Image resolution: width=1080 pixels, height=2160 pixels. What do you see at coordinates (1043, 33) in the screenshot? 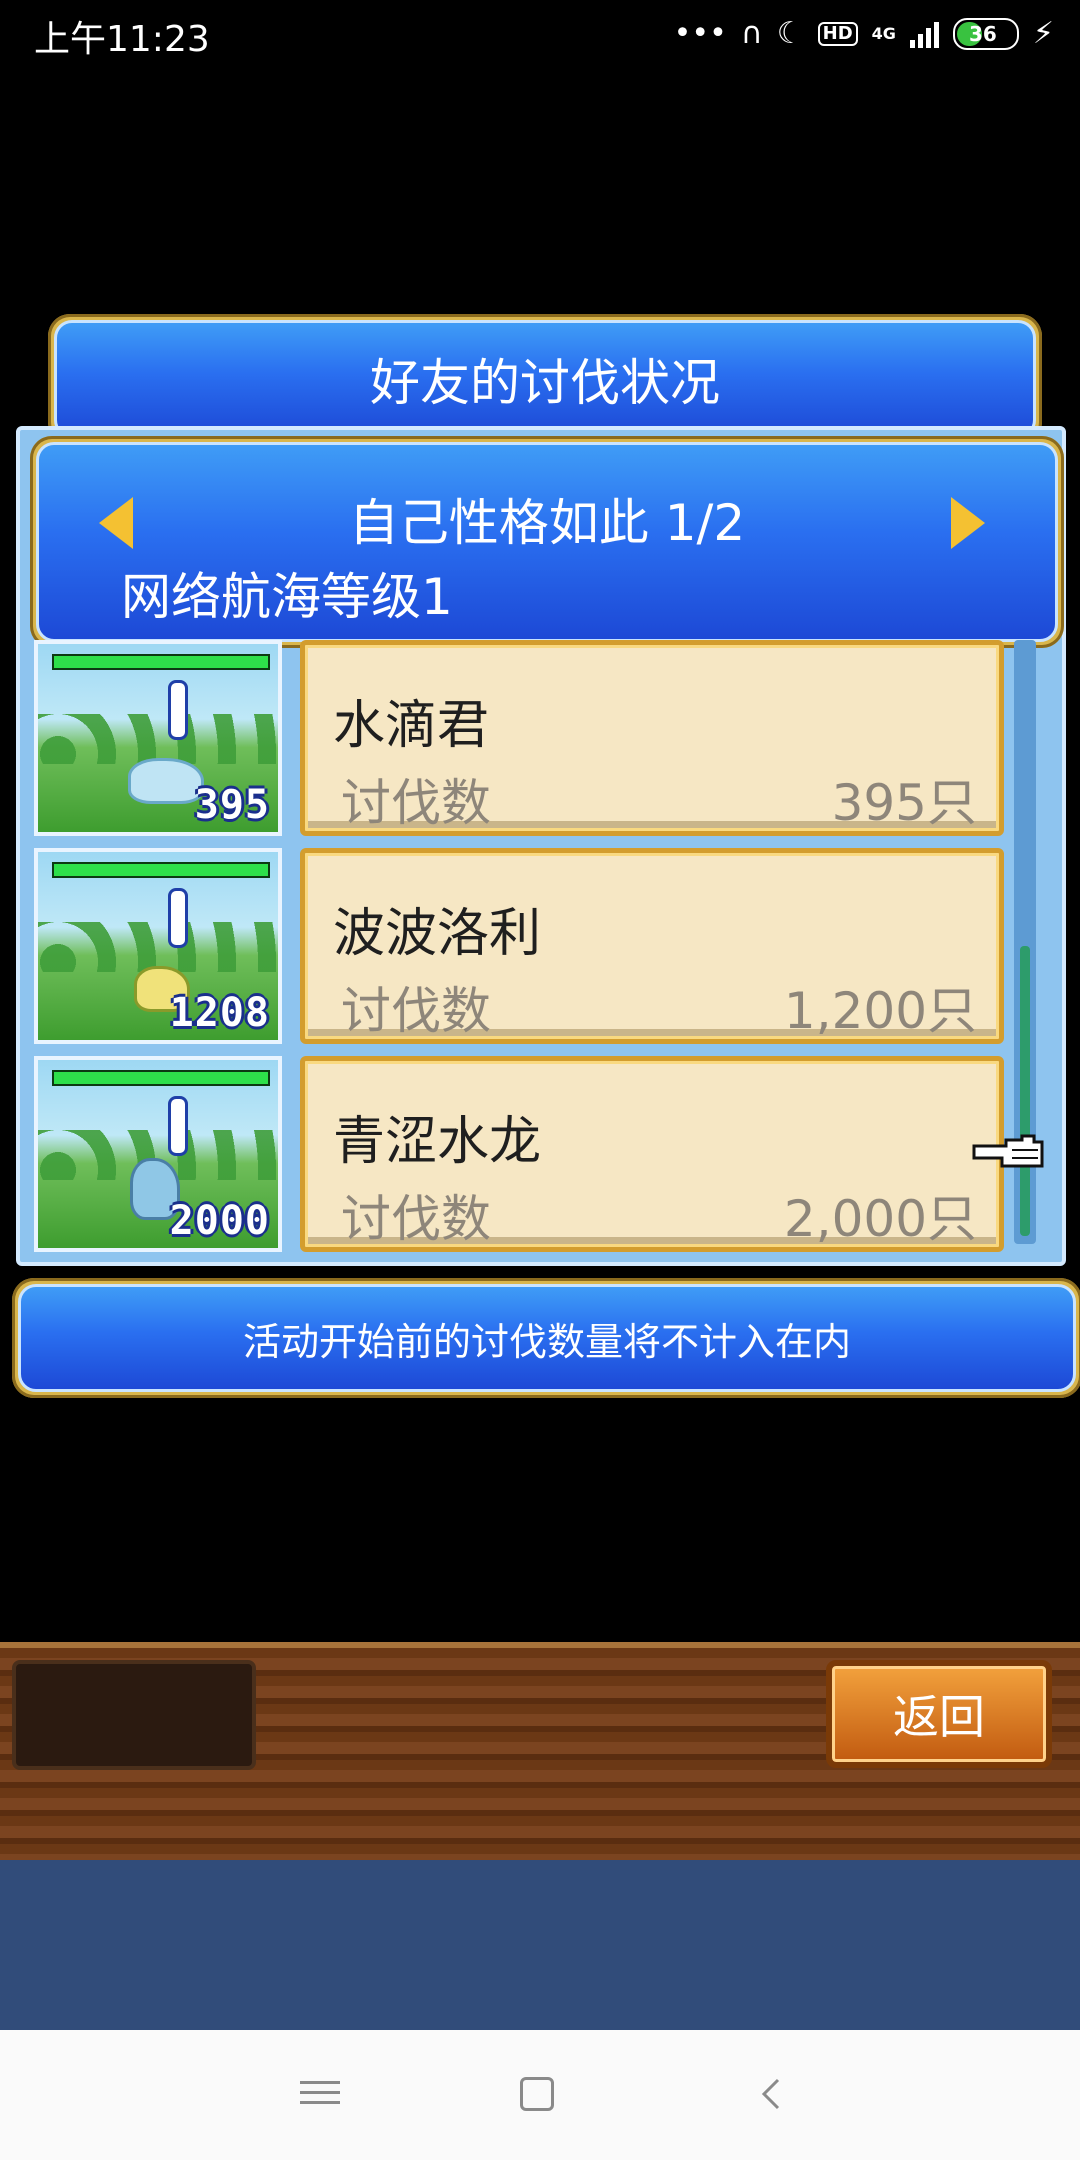
I see `charging-icon: ⚡` at bounding box center [1043, 33].